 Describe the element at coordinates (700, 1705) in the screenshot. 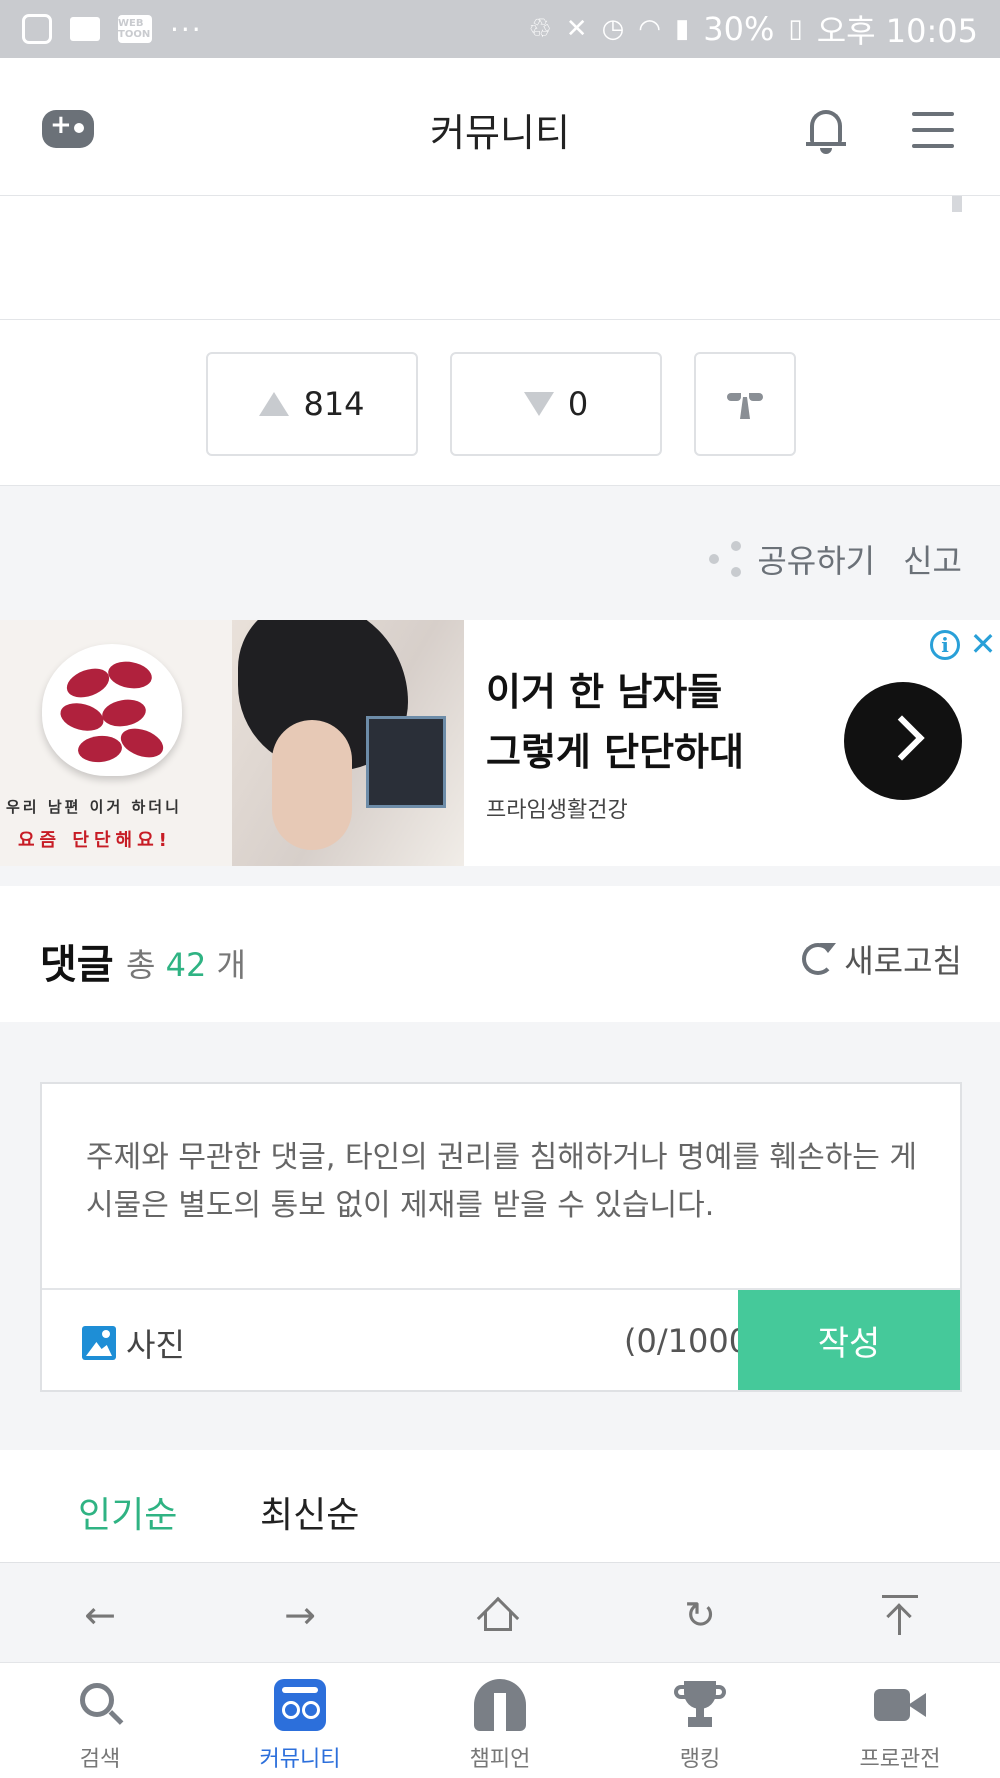

I see `trophy-icon` at that location.